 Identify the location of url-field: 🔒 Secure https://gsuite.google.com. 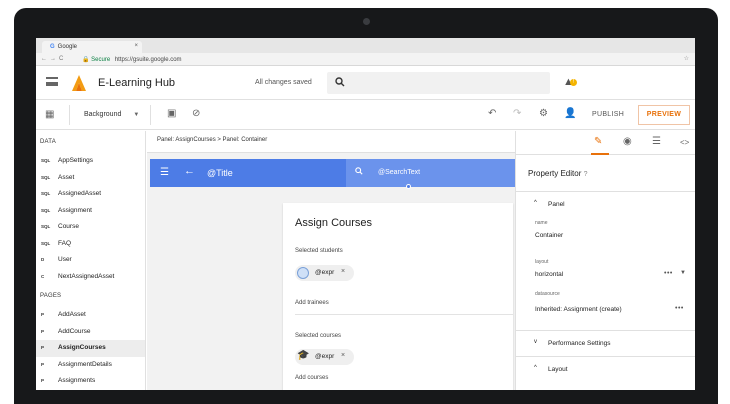
(132, 59).